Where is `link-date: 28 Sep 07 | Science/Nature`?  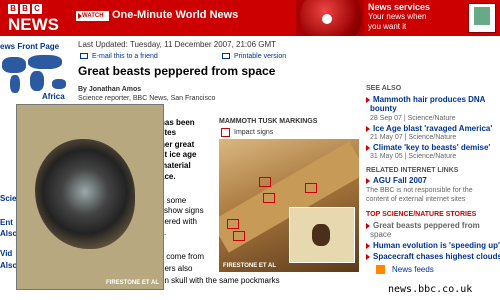 link-date: 28 Sep 07 | Science/Nature is located at coordinates (413, 118).